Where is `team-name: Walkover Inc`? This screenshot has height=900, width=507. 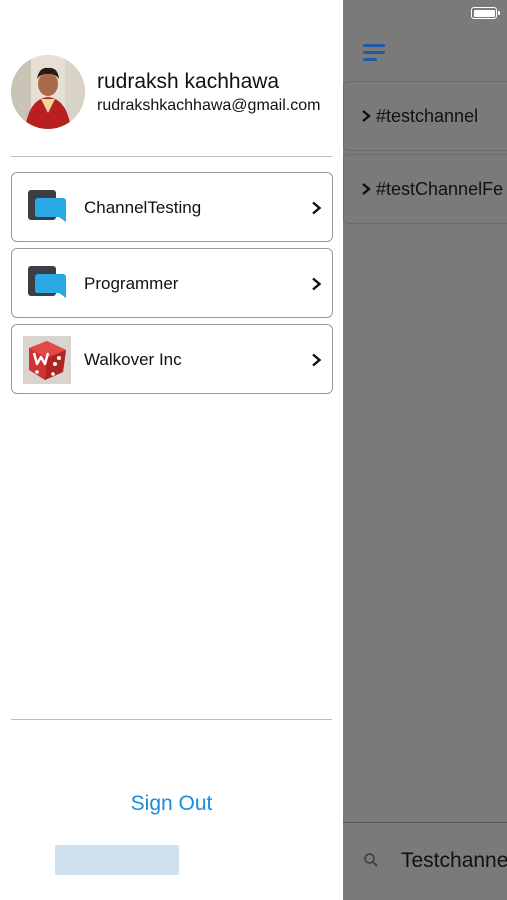 team-name: Walkover Inc is located at coordinates (133, 359).